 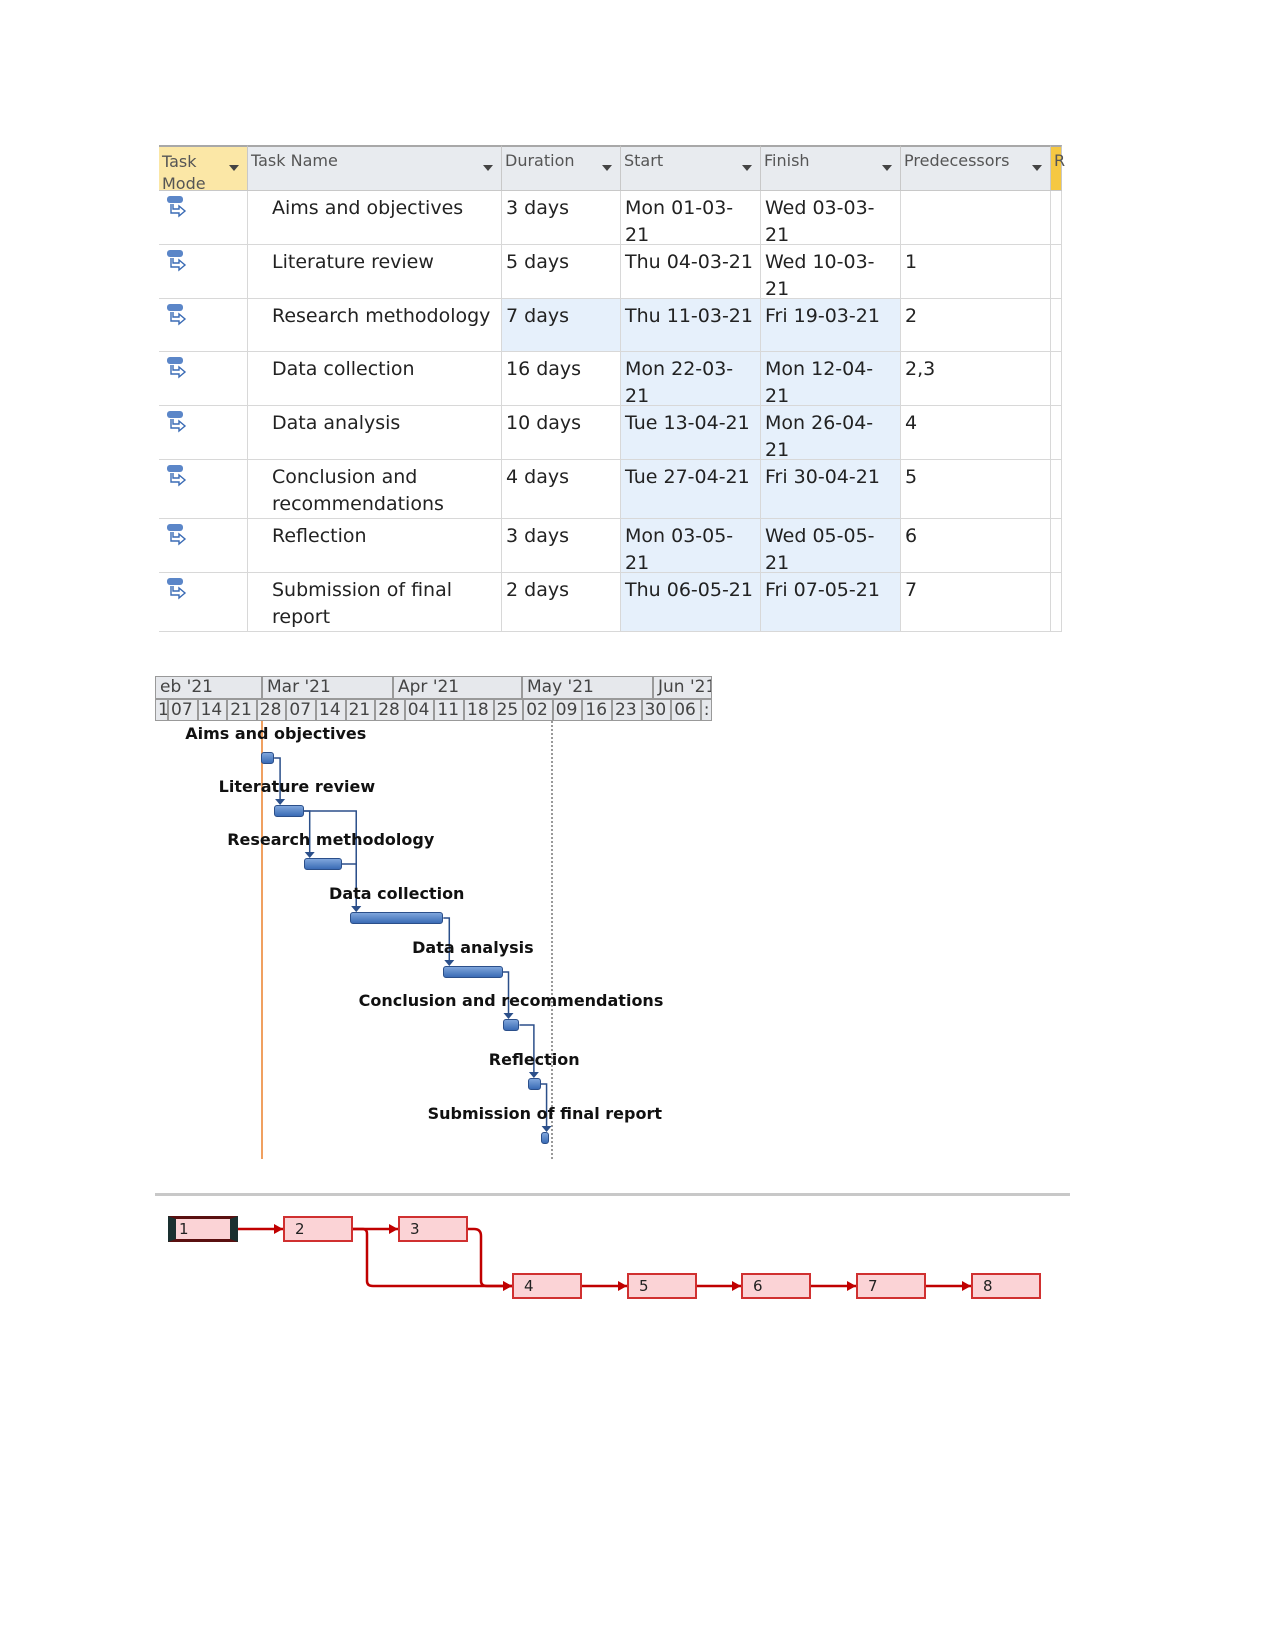 What do you see at coordinates (891, 1286) in the screenshot?
I see `network-node: 7` at bounding box center [891, 1286].